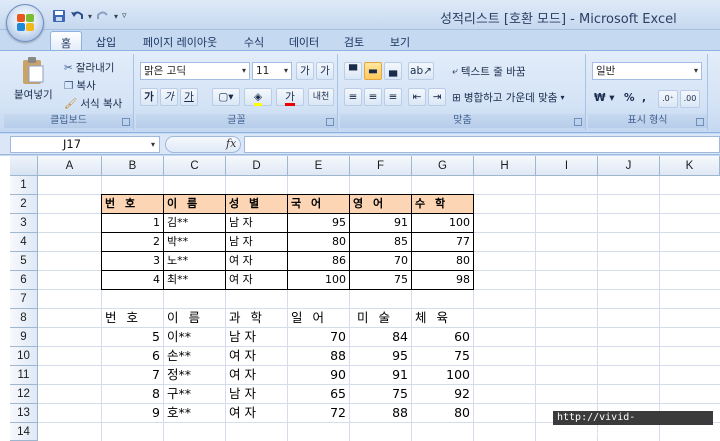 This screenshot has width=720, height=441. What do you see at coordinates (132, 394) in the screenshot?
I see `table-cell: 8` at bounding box center [132, 394].